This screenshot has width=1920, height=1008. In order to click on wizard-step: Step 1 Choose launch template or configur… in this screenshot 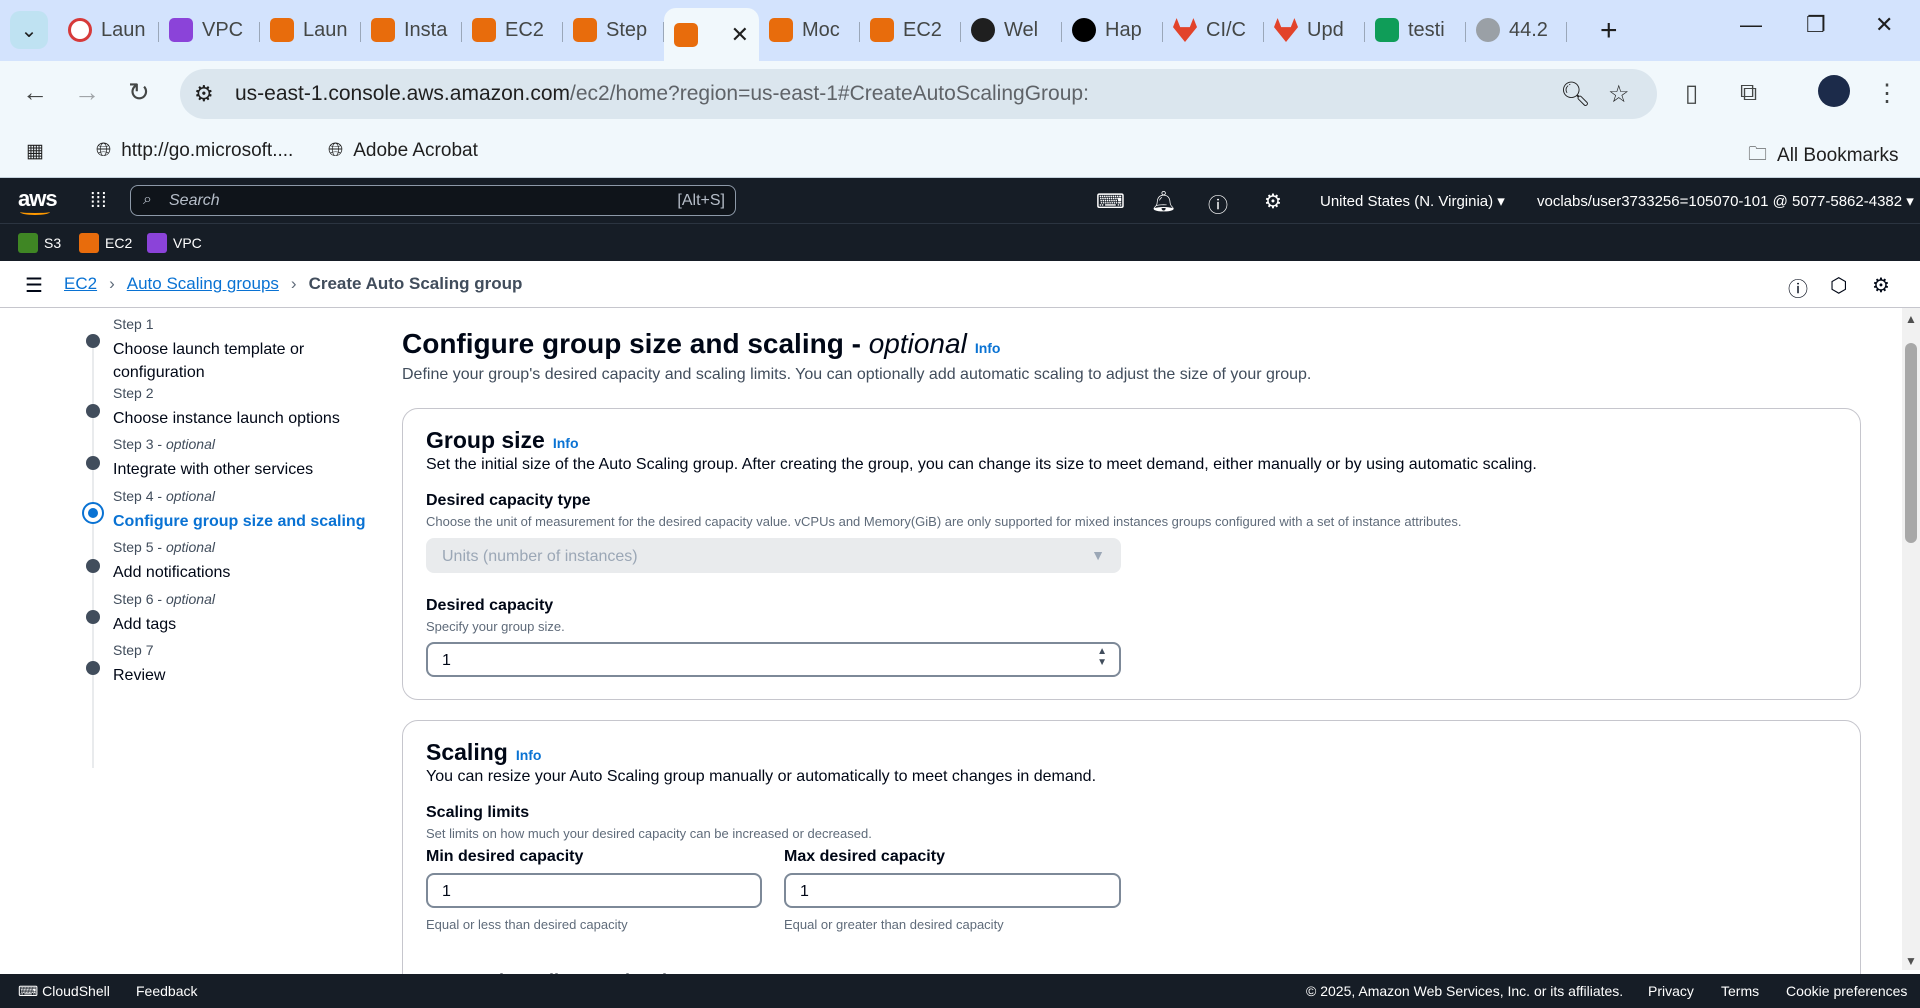, I will do `click(213, 350)`.